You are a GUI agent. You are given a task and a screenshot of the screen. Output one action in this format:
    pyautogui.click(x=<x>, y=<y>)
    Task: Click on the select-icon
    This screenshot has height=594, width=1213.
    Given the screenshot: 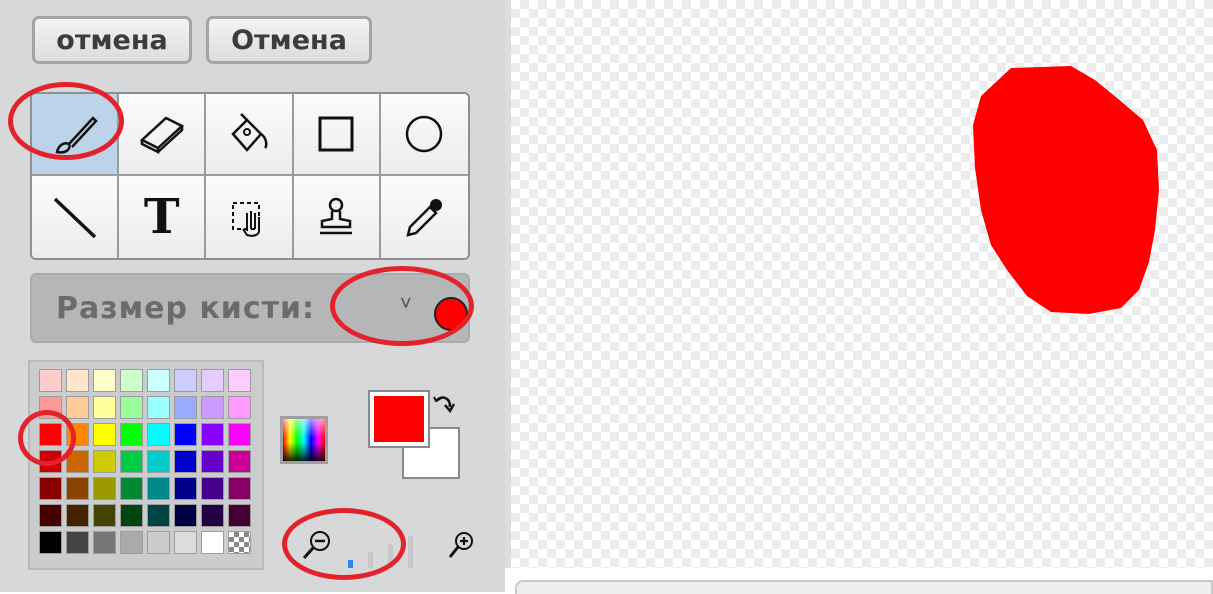 What is the action you would take?
    pyautogui.click(x=245, y=219)
    